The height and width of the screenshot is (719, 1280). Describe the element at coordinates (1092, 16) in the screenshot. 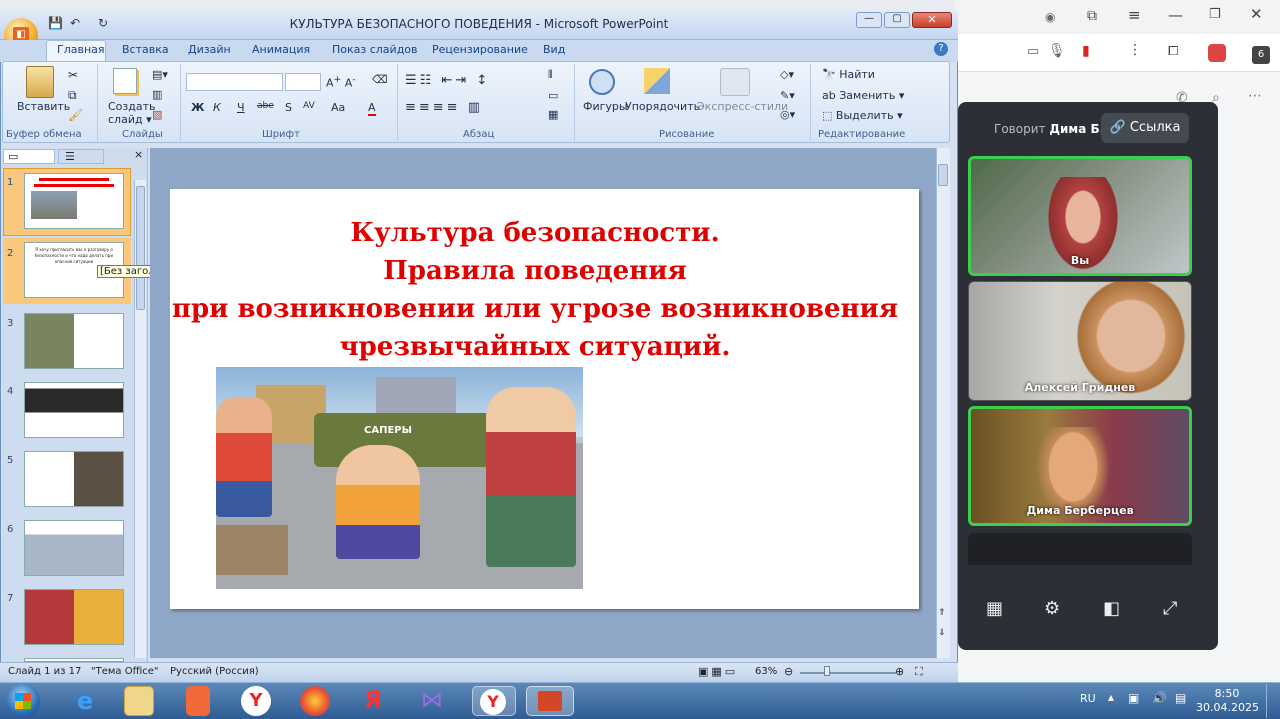

I see `browser-bookmark-icon: ⧉` at that location.